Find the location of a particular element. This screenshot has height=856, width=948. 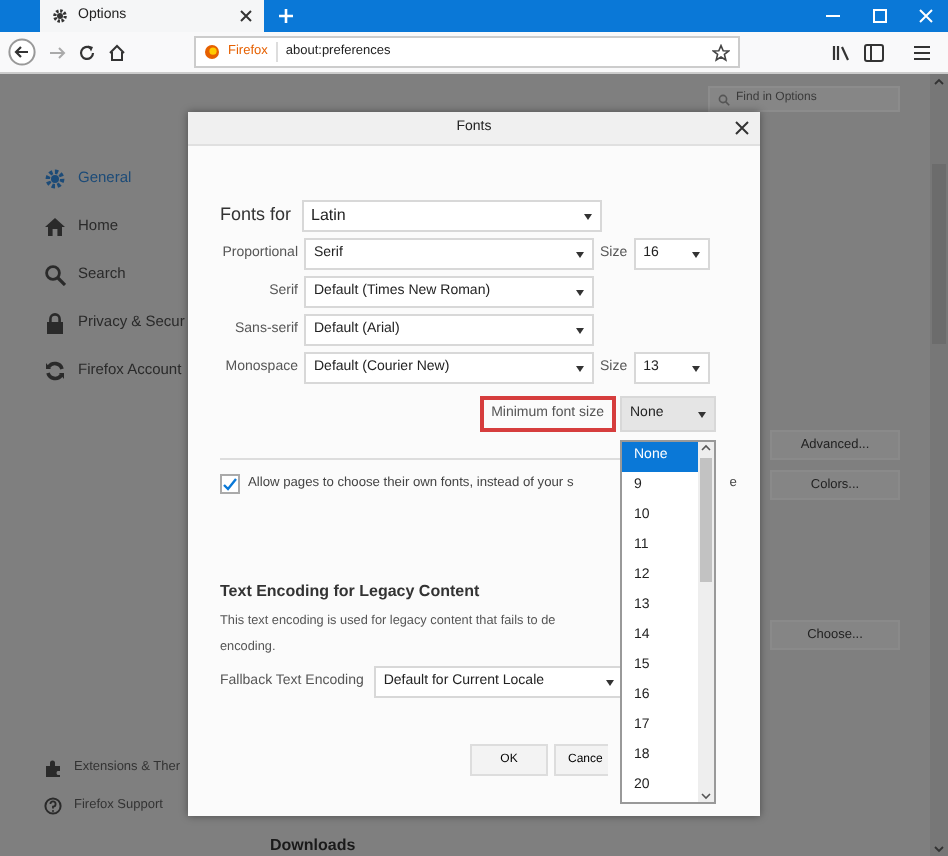

help-icon is located at coordinates (53, 805).